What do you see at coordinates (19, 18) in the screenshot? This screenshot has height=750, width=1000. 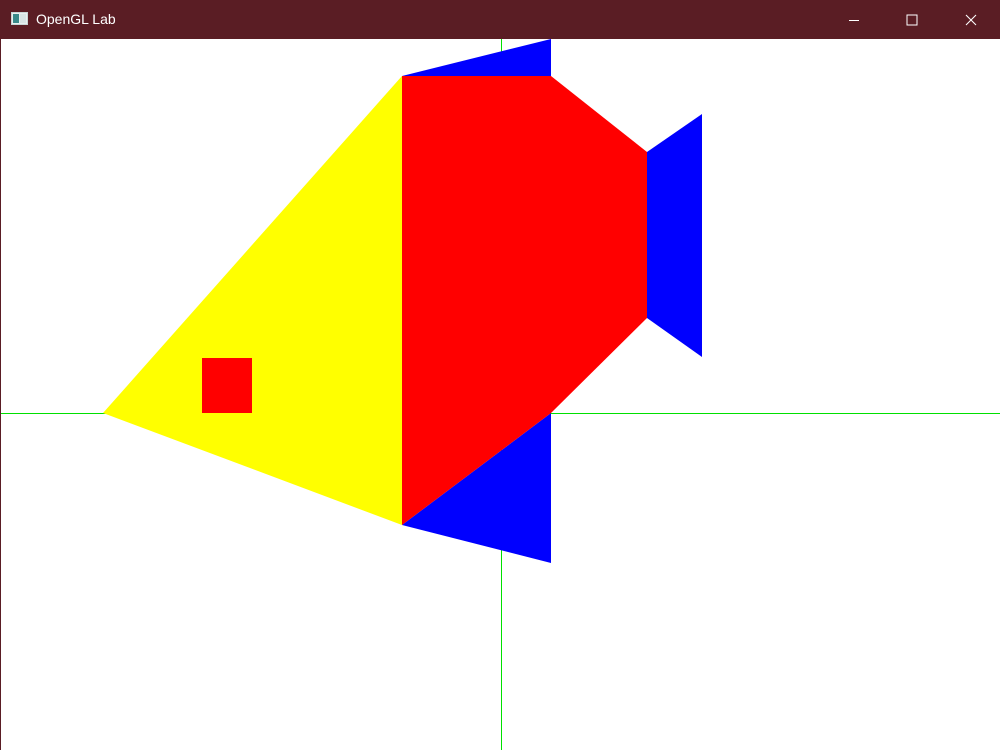 I see `app-icon` at bounding box center [19, 18].